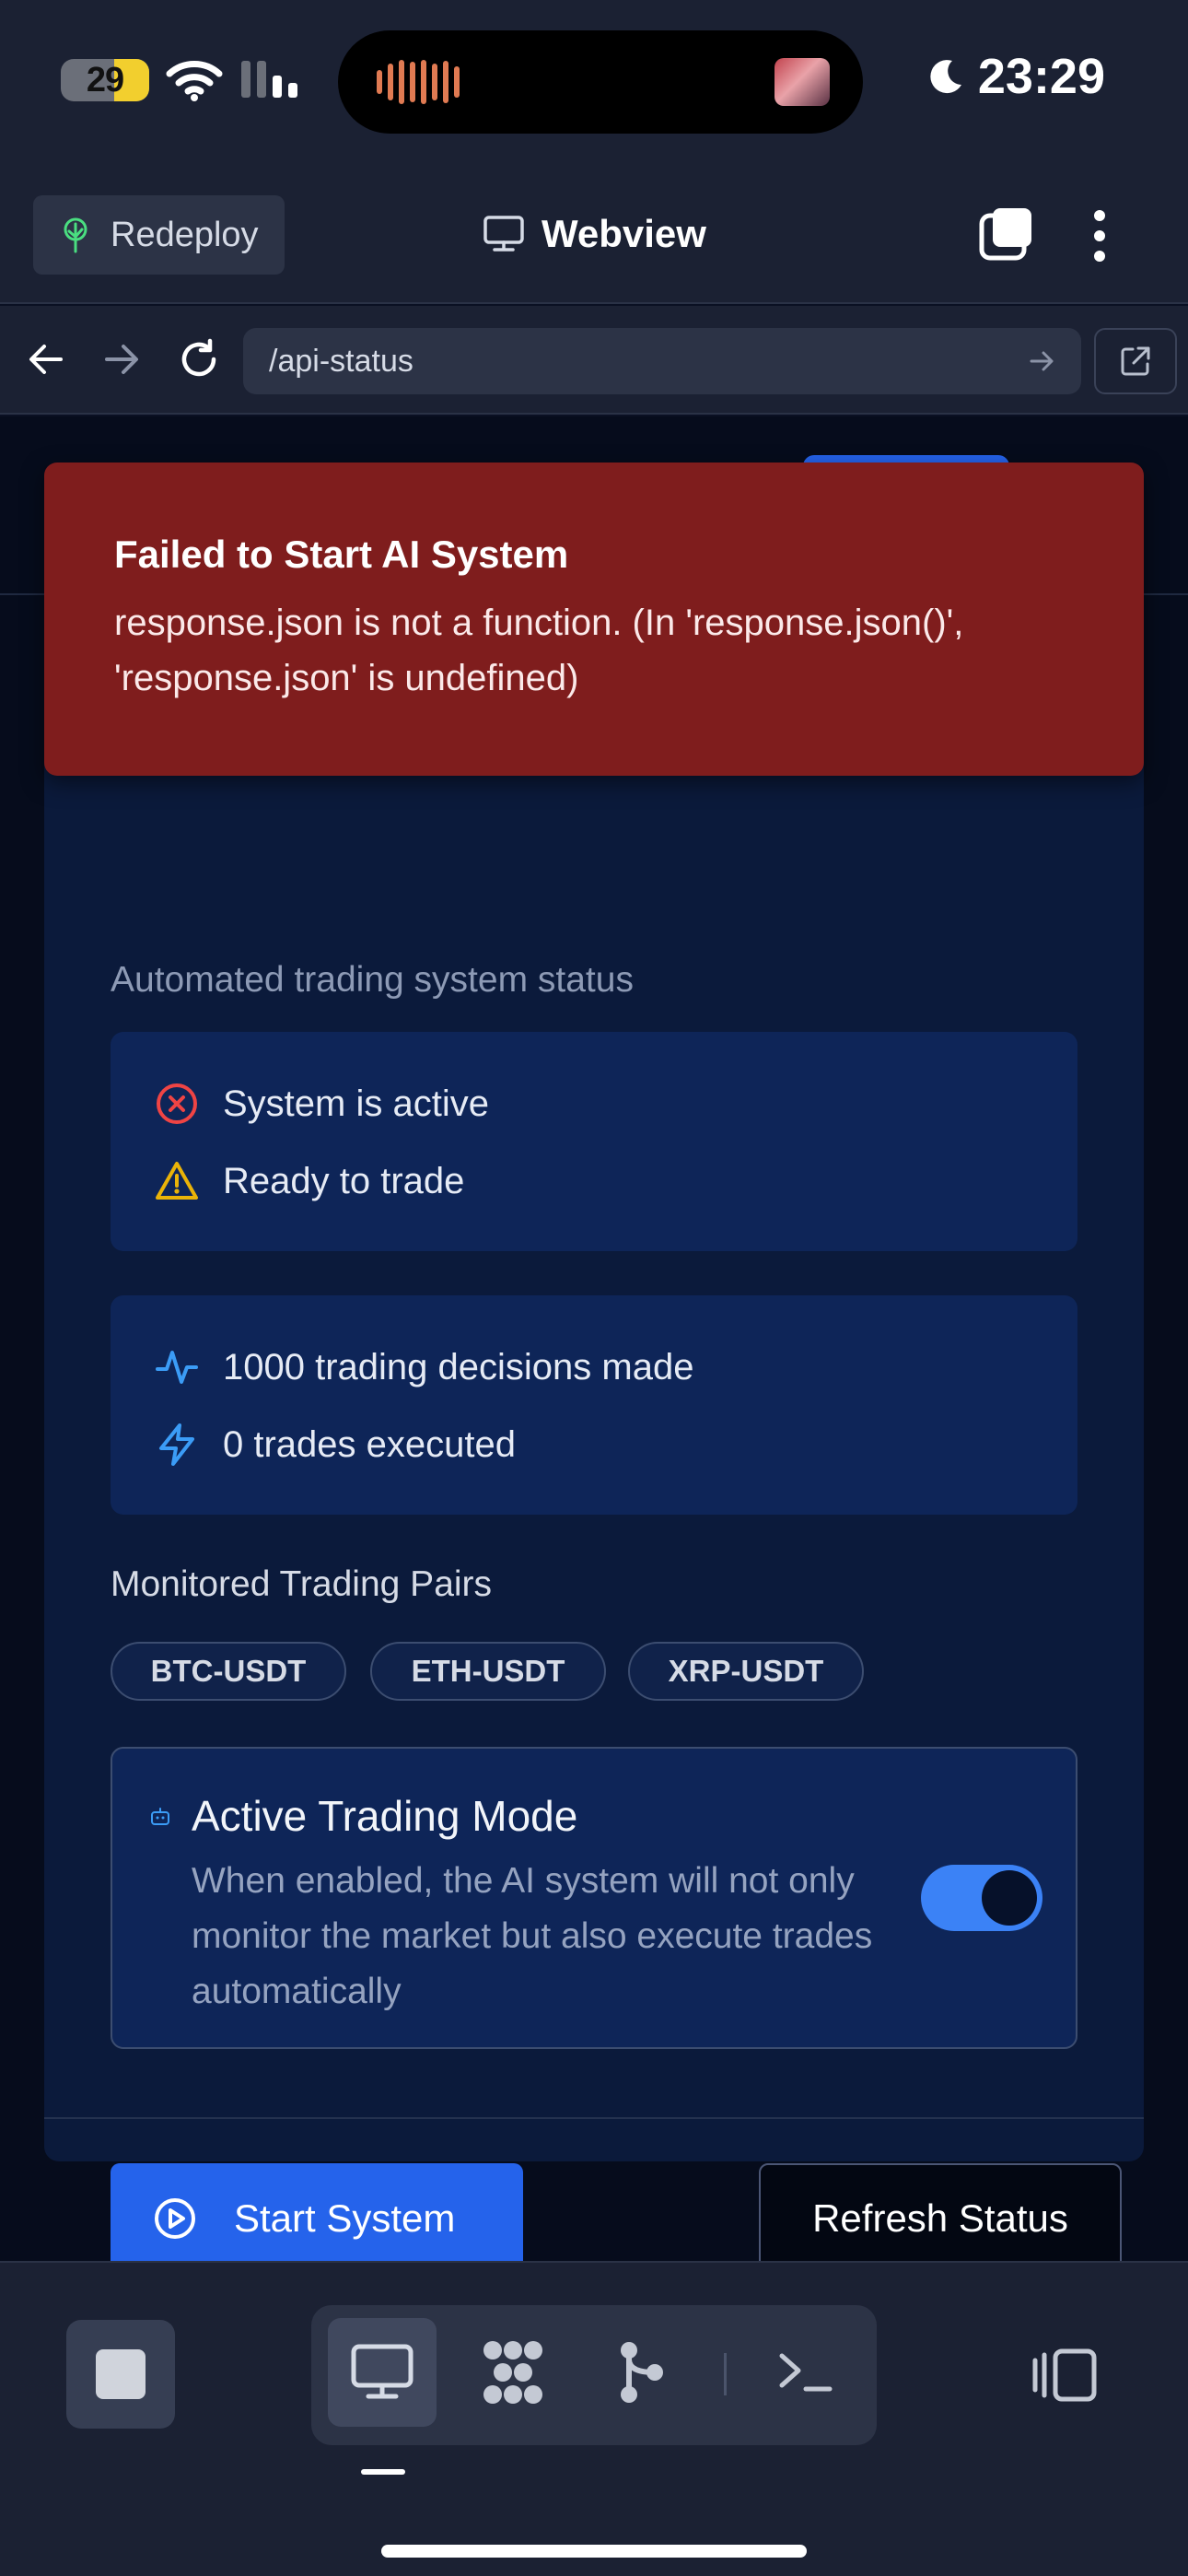  I want to click on terminal-icon, so click(805, 2372).